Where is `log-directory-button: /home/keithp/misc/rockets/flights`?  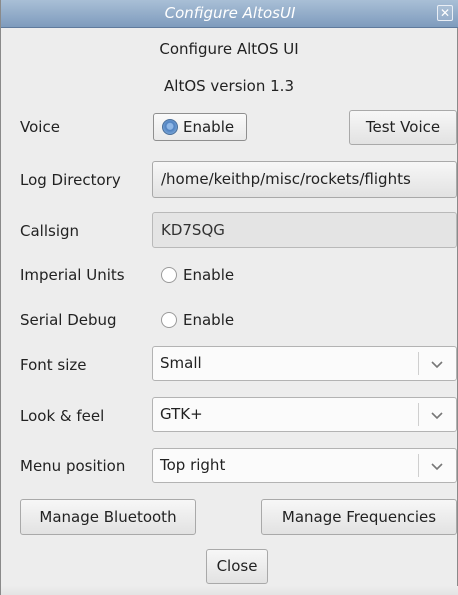
log-directory-button: /home/keithp/misc/rockets/flights is located at coordinates (304, 179).